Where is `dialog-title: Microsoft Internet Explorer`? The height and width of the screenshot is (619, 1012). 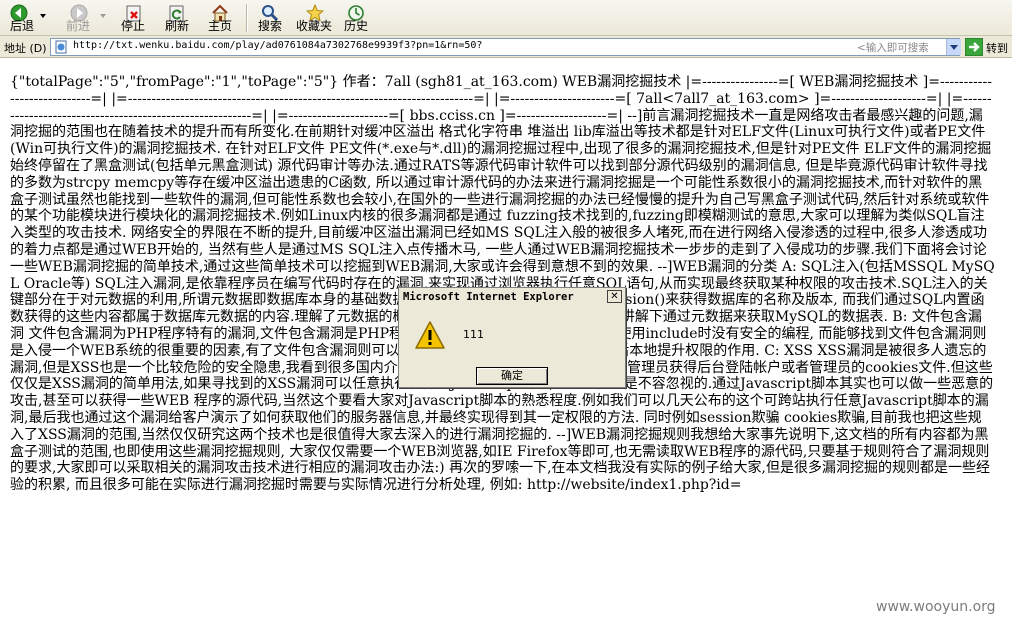 dialog-title: Microsoft Internet Explorer is located at coordinates (512, 297).